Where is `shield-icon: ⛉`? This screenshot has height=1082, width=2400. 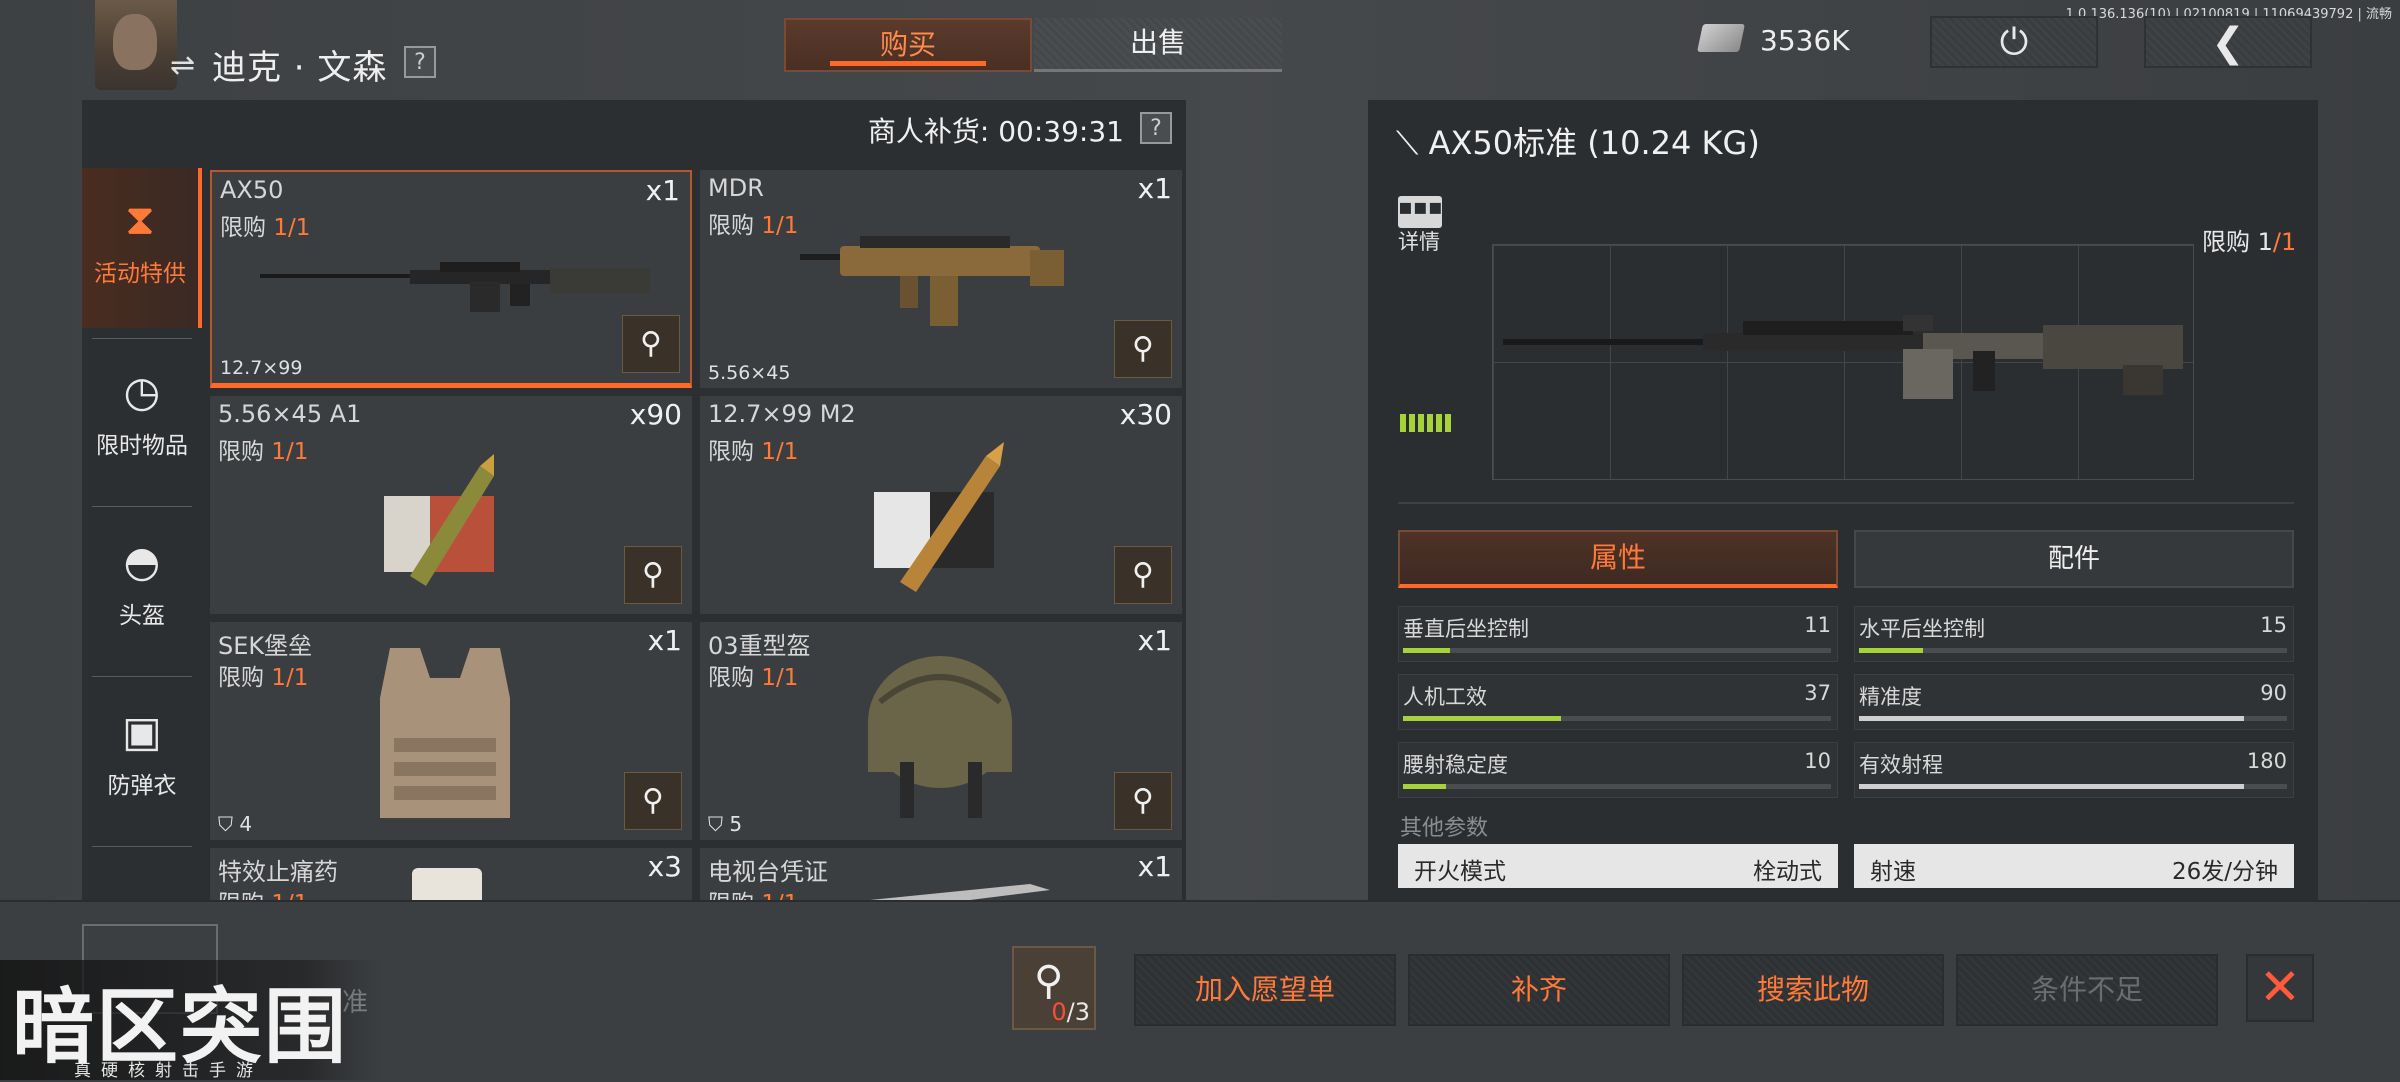
shield-icon: ⛉ is located at coordinates (225, 824).